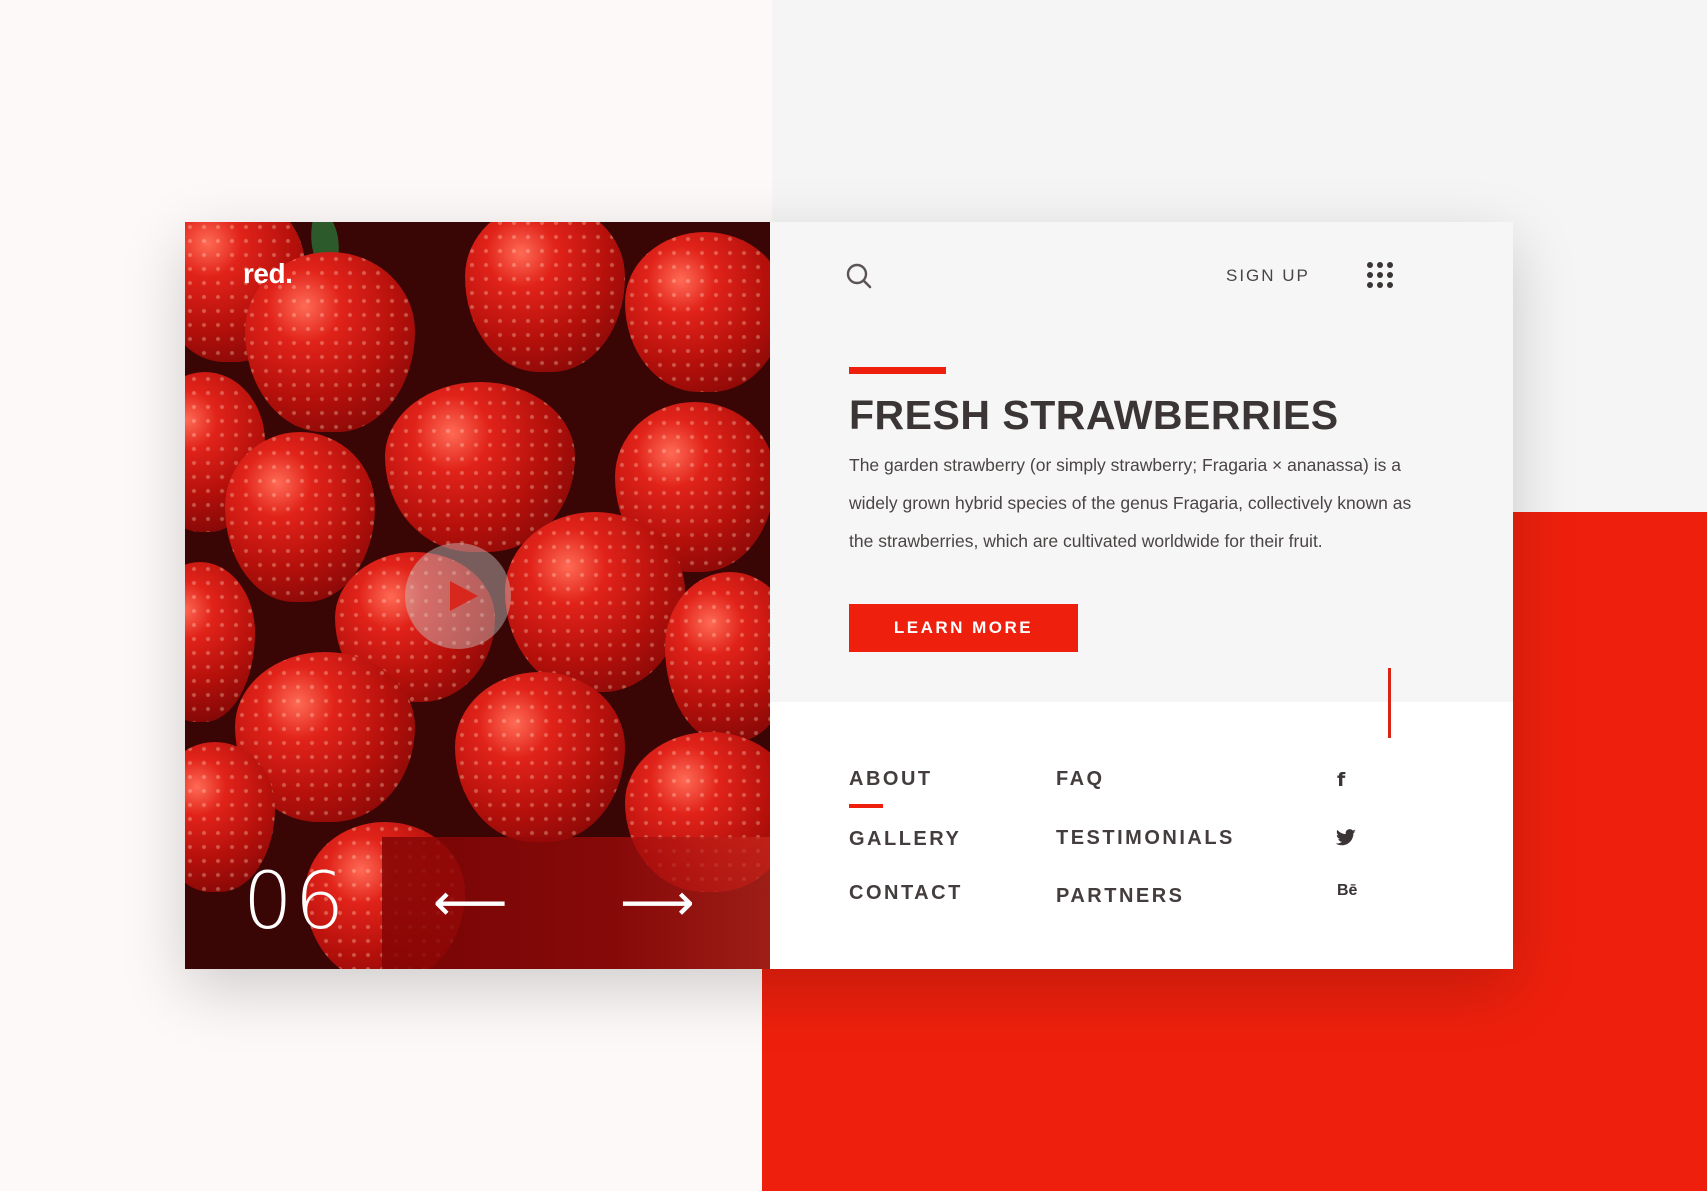 This screenshot has width=1707, height=1191. What do you see at coordinates (1094, 415) in the screenshot?
I see `page-title: FRESH STRAWBERRIES` at bounding box center [1094, 415].